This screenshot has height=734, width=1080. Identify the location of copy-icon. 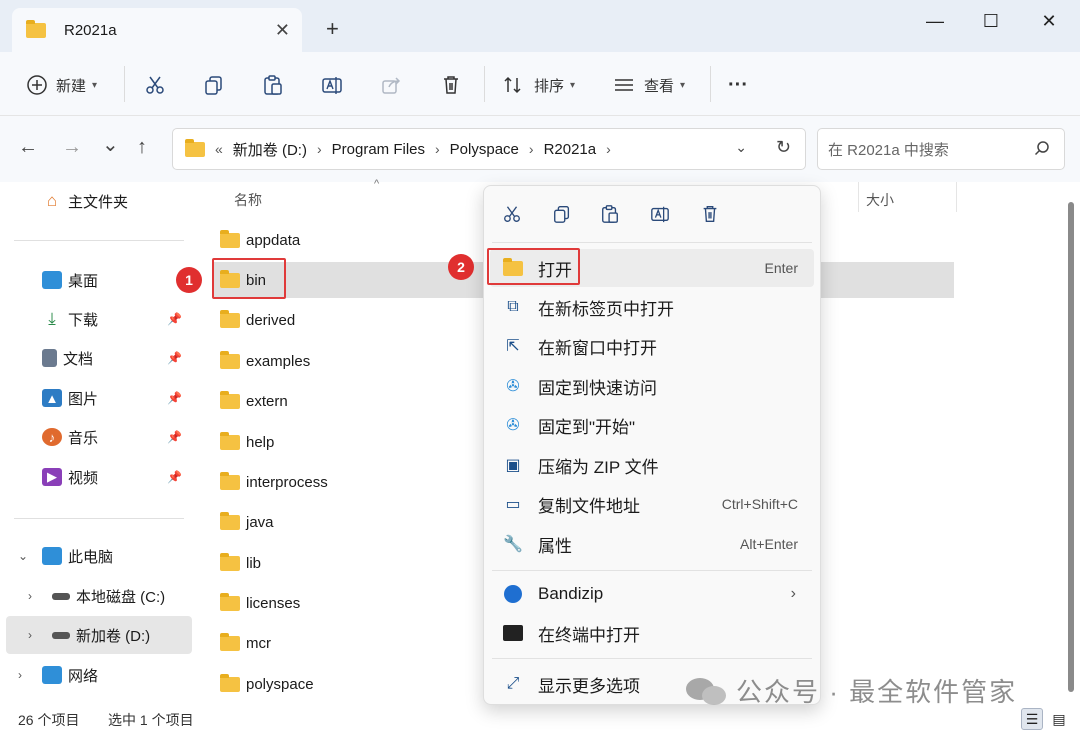
(562, 214).